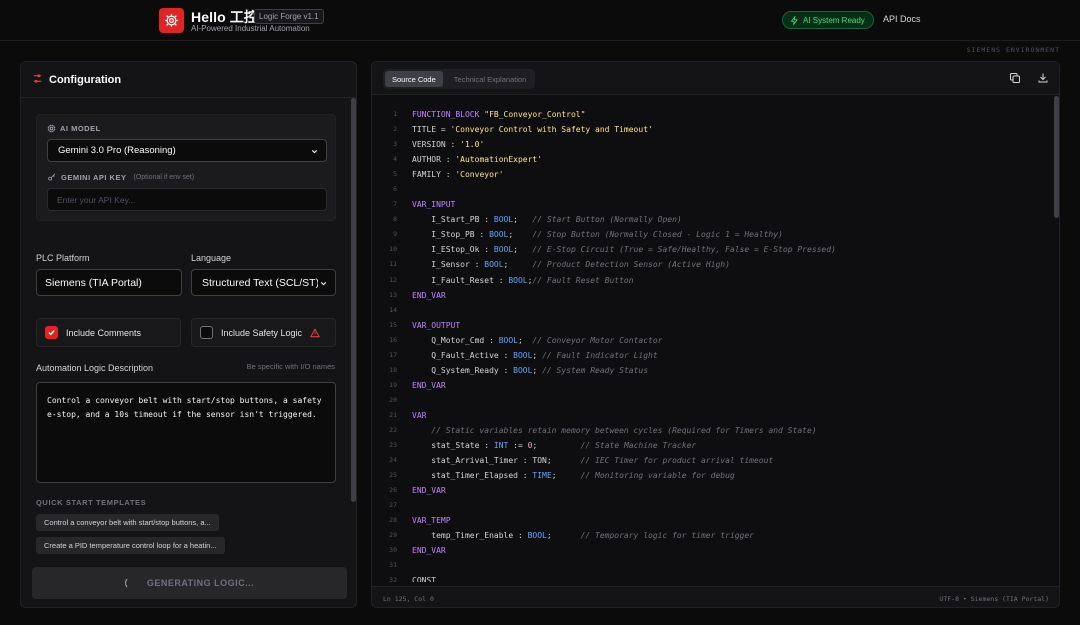  Describe the element at coordinates (51, 128) in the screenshot. I see `cpu-icon` at that location.